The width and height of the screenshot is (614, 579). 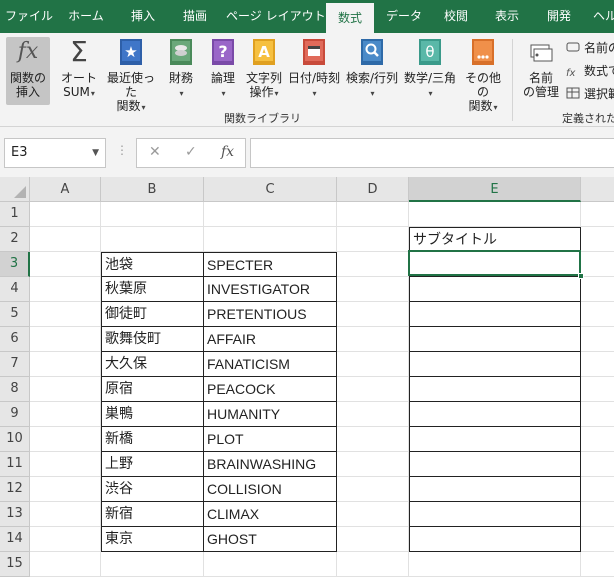 What do you see at coordinates (373, 339) in the screenshot?
I see `cell-d6` at bounding box center [373, 339].